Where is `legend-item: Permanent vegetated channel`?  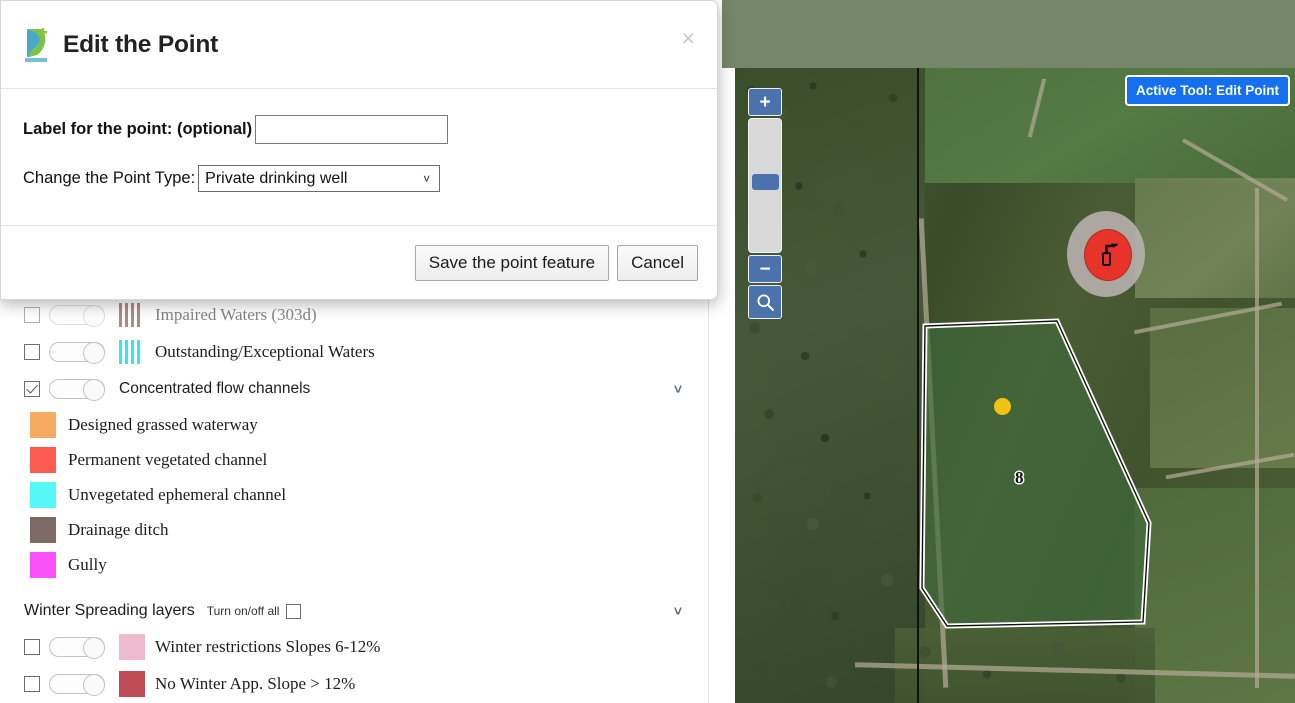 legend-item: Permanent vegetated channel is located at coordinates (354, 459).